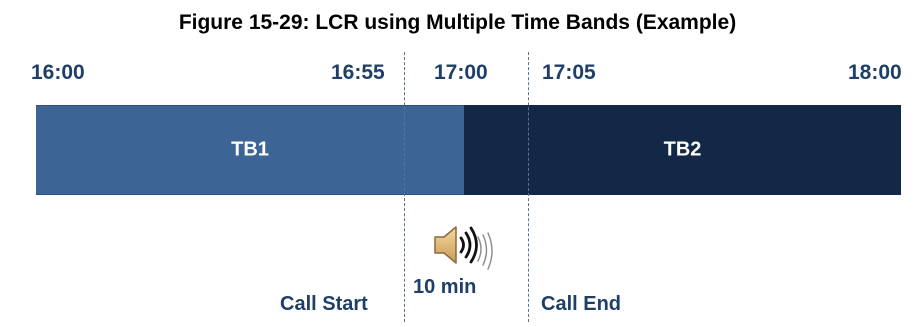  What do you see at coordinates (528, 187) in the screenshot?
I see `call-end-marker-line` at bounding box center [528, 187].